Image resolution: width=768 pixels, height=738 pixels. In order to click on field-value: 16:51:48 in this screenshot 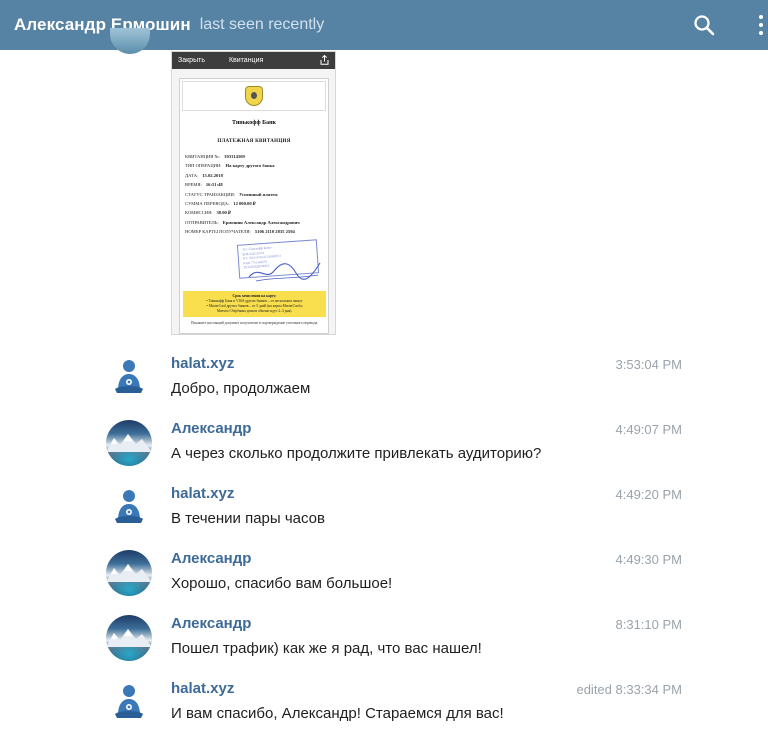, I will do `click(214, 185)`.